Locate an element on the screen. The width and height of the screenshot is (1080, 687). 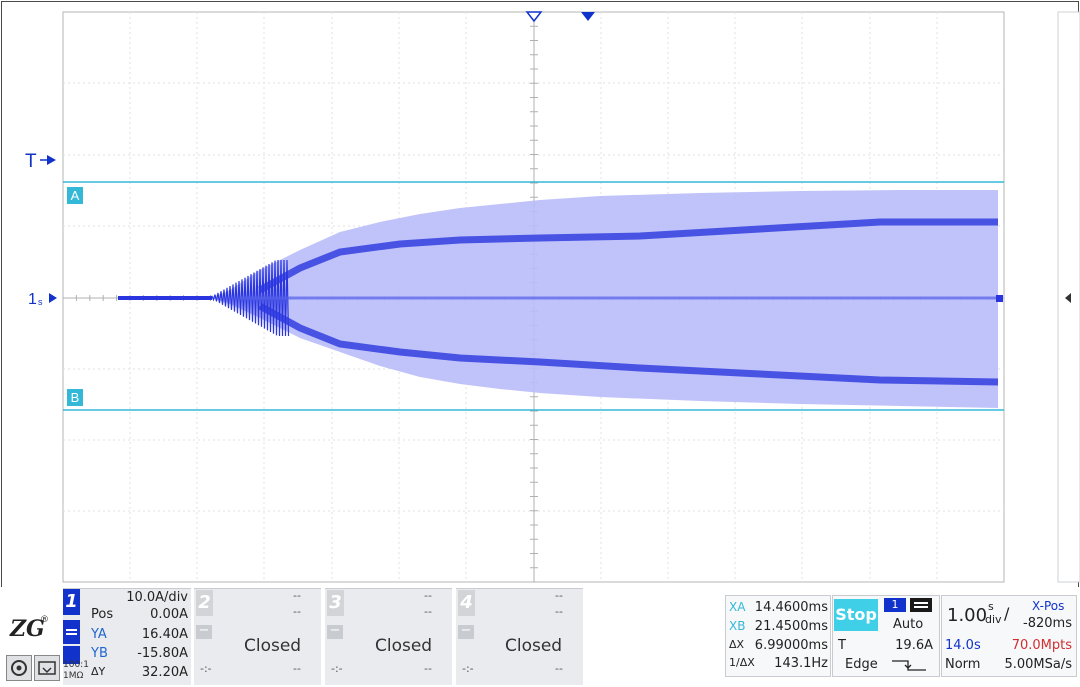
edge-rising-icon is located at coordinates (910, 665).